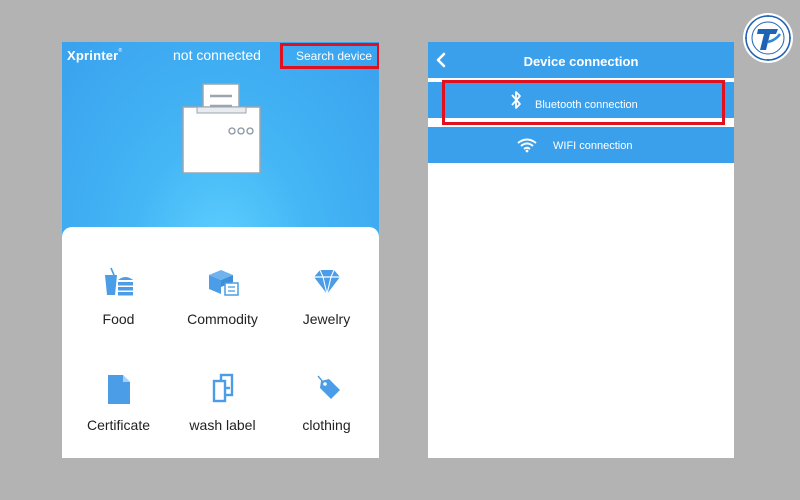 Image resolution: width=800 pixels, height=500 pixels. Describe the element at coordinates (329, 56) in the screenshot. I see `search-device-button: Search device` at that location.